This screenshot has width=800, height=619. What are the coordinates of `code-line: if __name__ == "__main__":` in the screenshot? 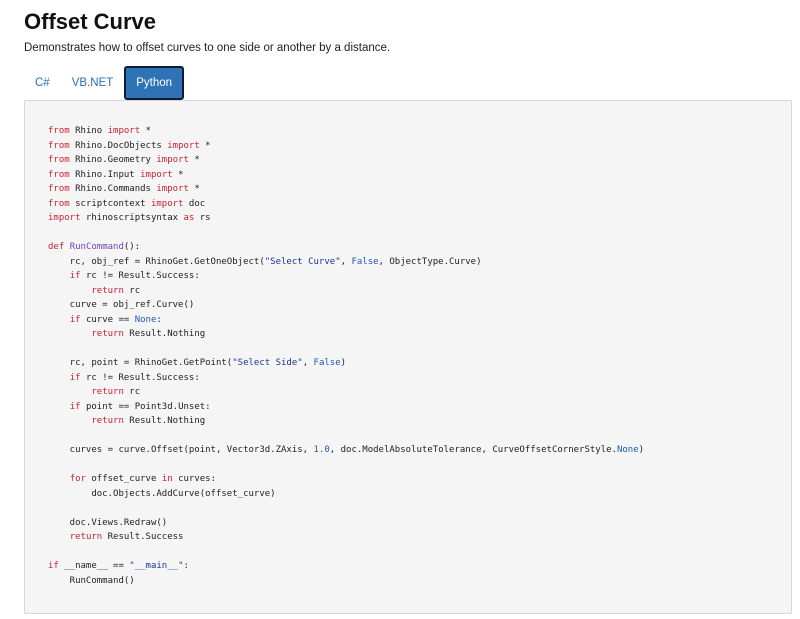 It's located at (346, 566).